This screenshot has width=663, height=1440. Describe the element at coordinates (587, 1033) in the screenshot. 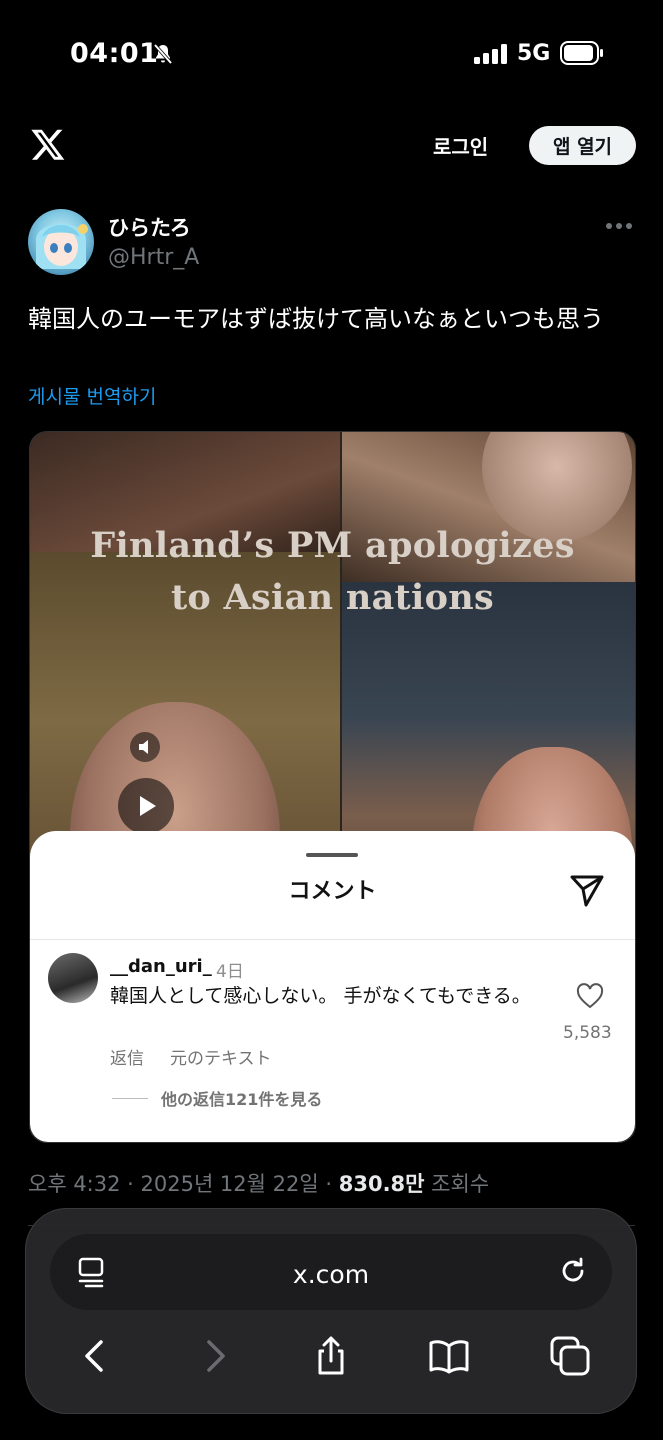

I see `like-count: 5,583` at that location.